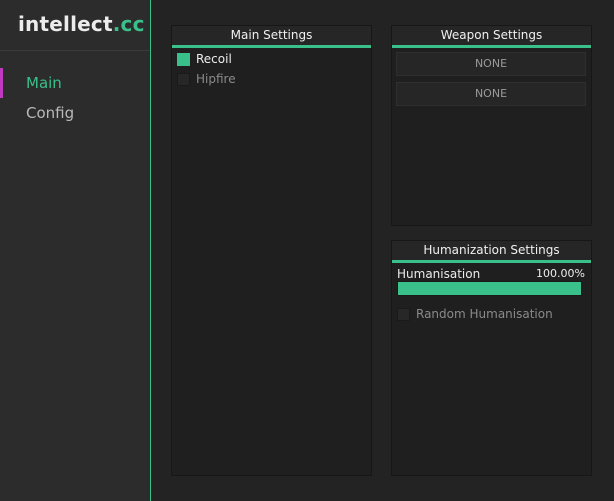  Describe the element at coordinates (491, 125) in the screenshot. I see `weapon-settings-panel: Weapon Settings NONE NONE` at that location.